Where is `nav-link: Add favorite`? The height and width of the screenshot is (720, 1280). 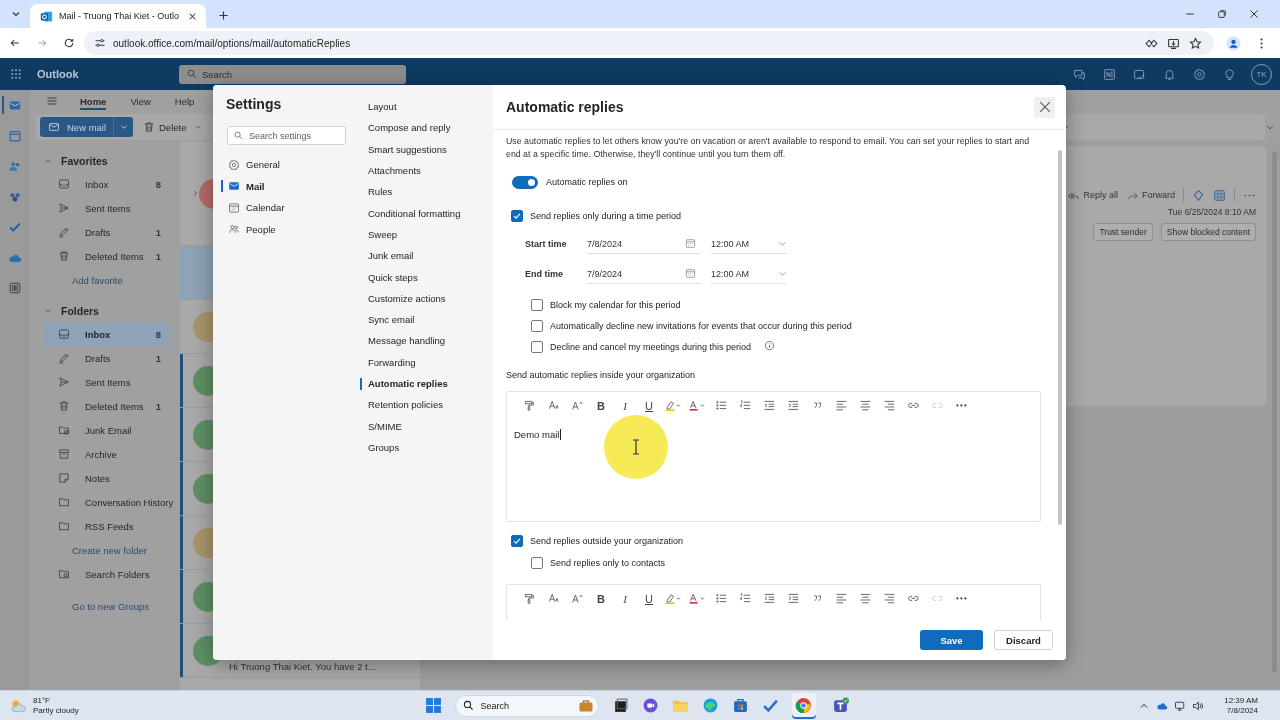
nav-link: Add favorite is located at coordinates (97, 280).